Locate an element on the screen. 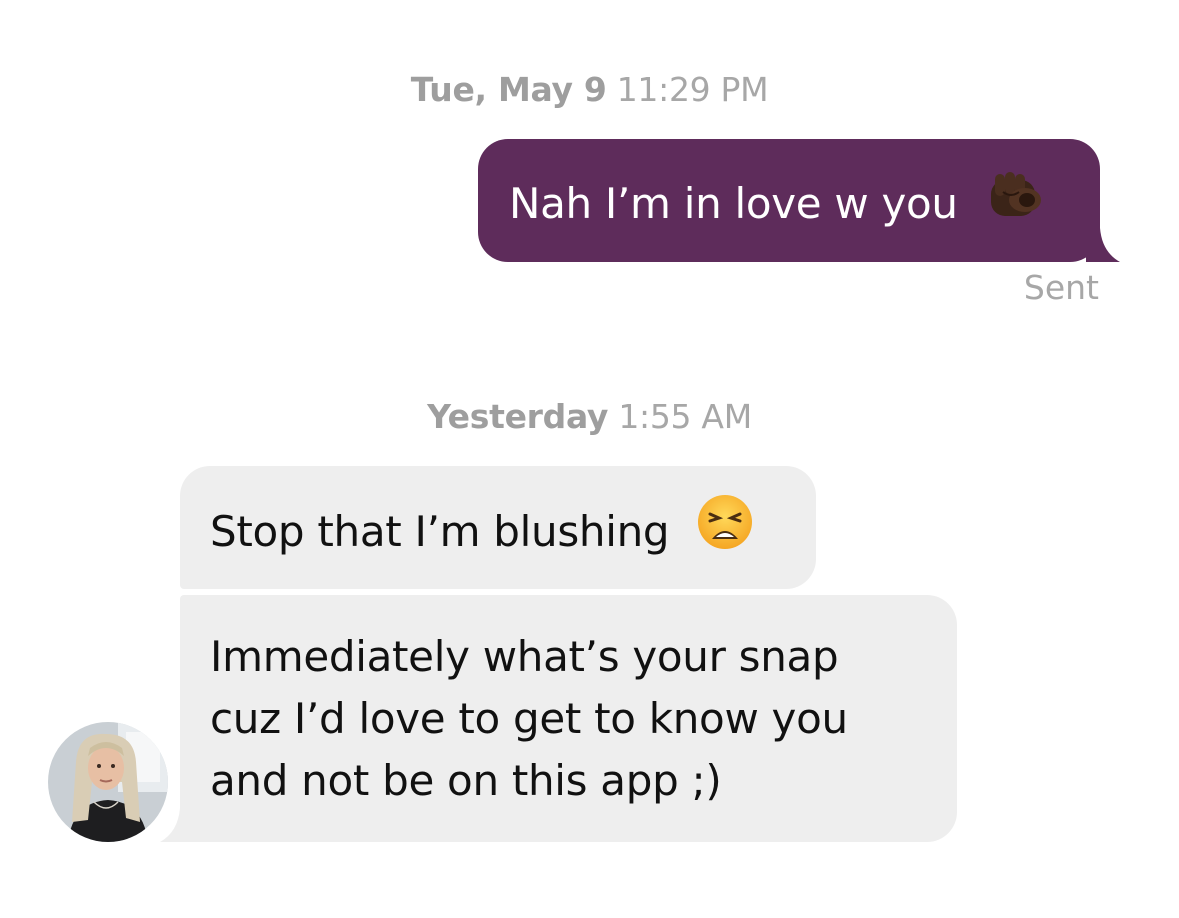 This screenshot has height=918, width=1179. incoming-message-bubble: Stop that I’m blushing is located at coordinates (498, 527).